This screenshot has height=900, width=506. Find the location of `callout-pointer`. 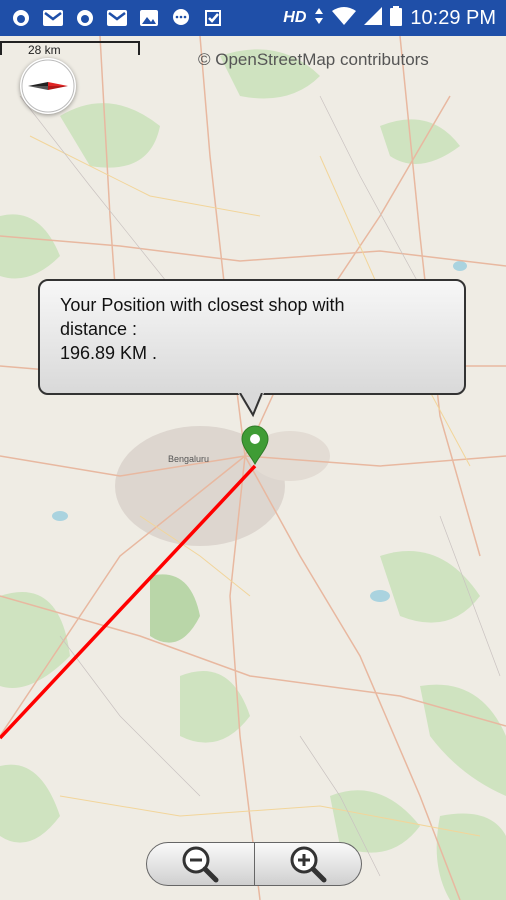

callout-pointer is located at coordinates (251, 405).